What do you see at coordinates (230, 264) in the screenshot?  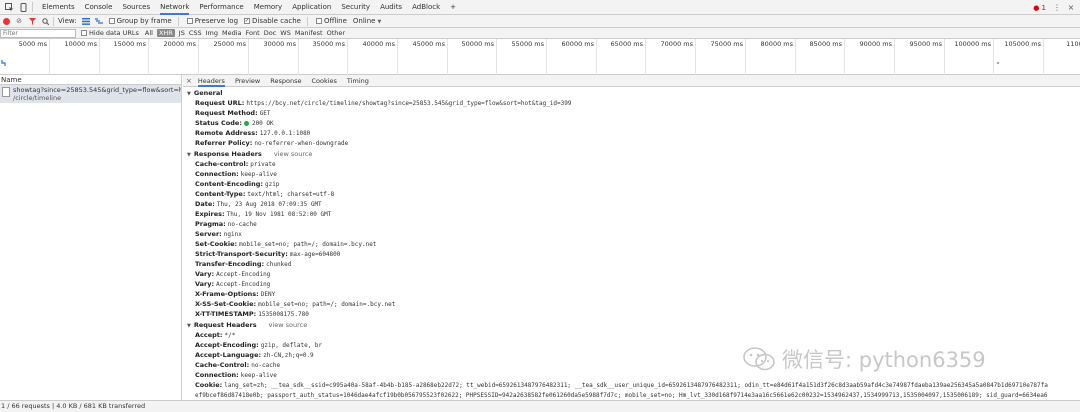 I see `header-key: Transfer-Encoding:` at bounding box center [230, 264].